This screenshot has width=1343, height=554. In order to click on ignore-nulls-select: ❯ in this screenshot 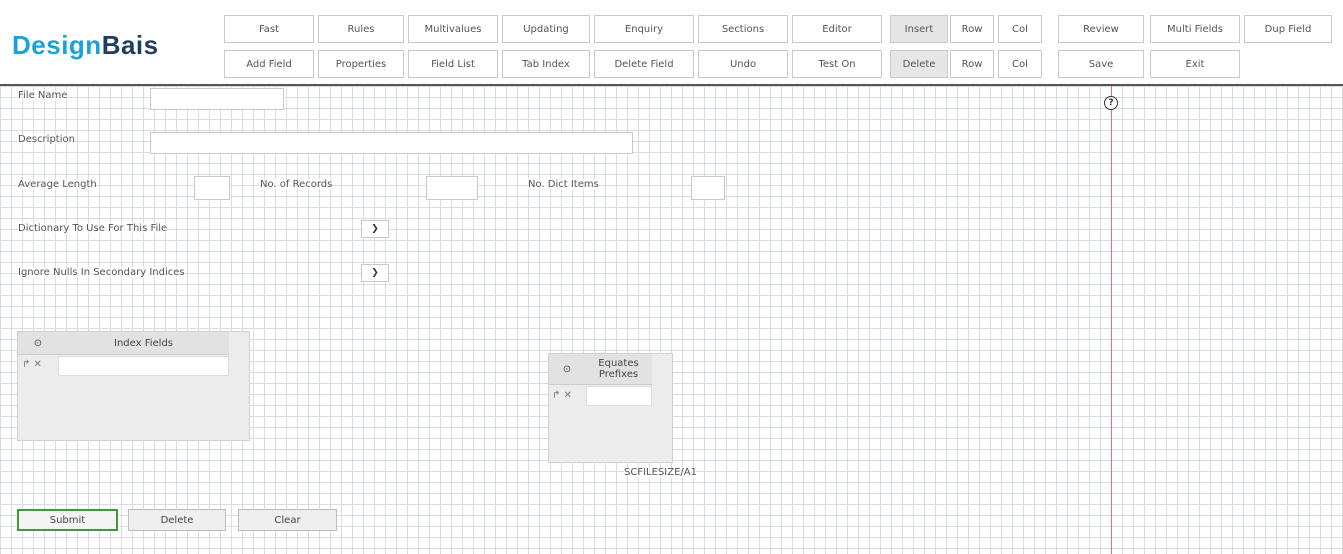, I will do `click(375, 273)`.